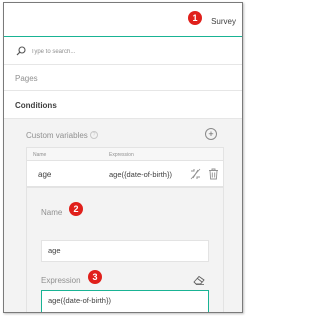  I want to click on conditions-label: Conditions, so click(36, 105).